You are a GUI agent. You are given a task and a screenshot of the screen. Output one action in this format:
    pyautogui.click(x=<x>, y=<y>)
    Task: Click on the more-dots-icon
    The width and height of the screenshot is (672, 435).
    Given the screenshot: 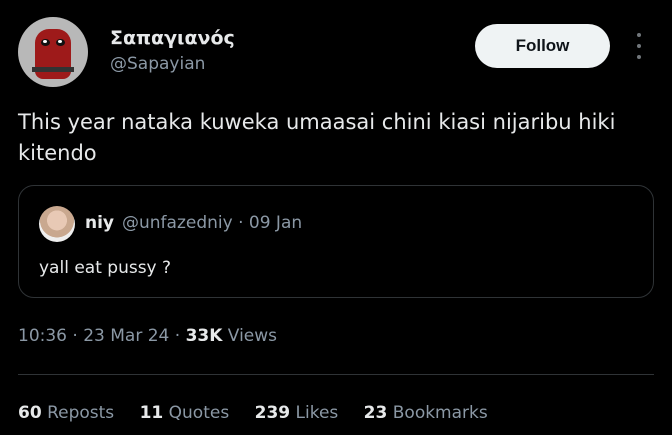 What is the action you would take?
    pyautogui.click(x=639, y=46)
    